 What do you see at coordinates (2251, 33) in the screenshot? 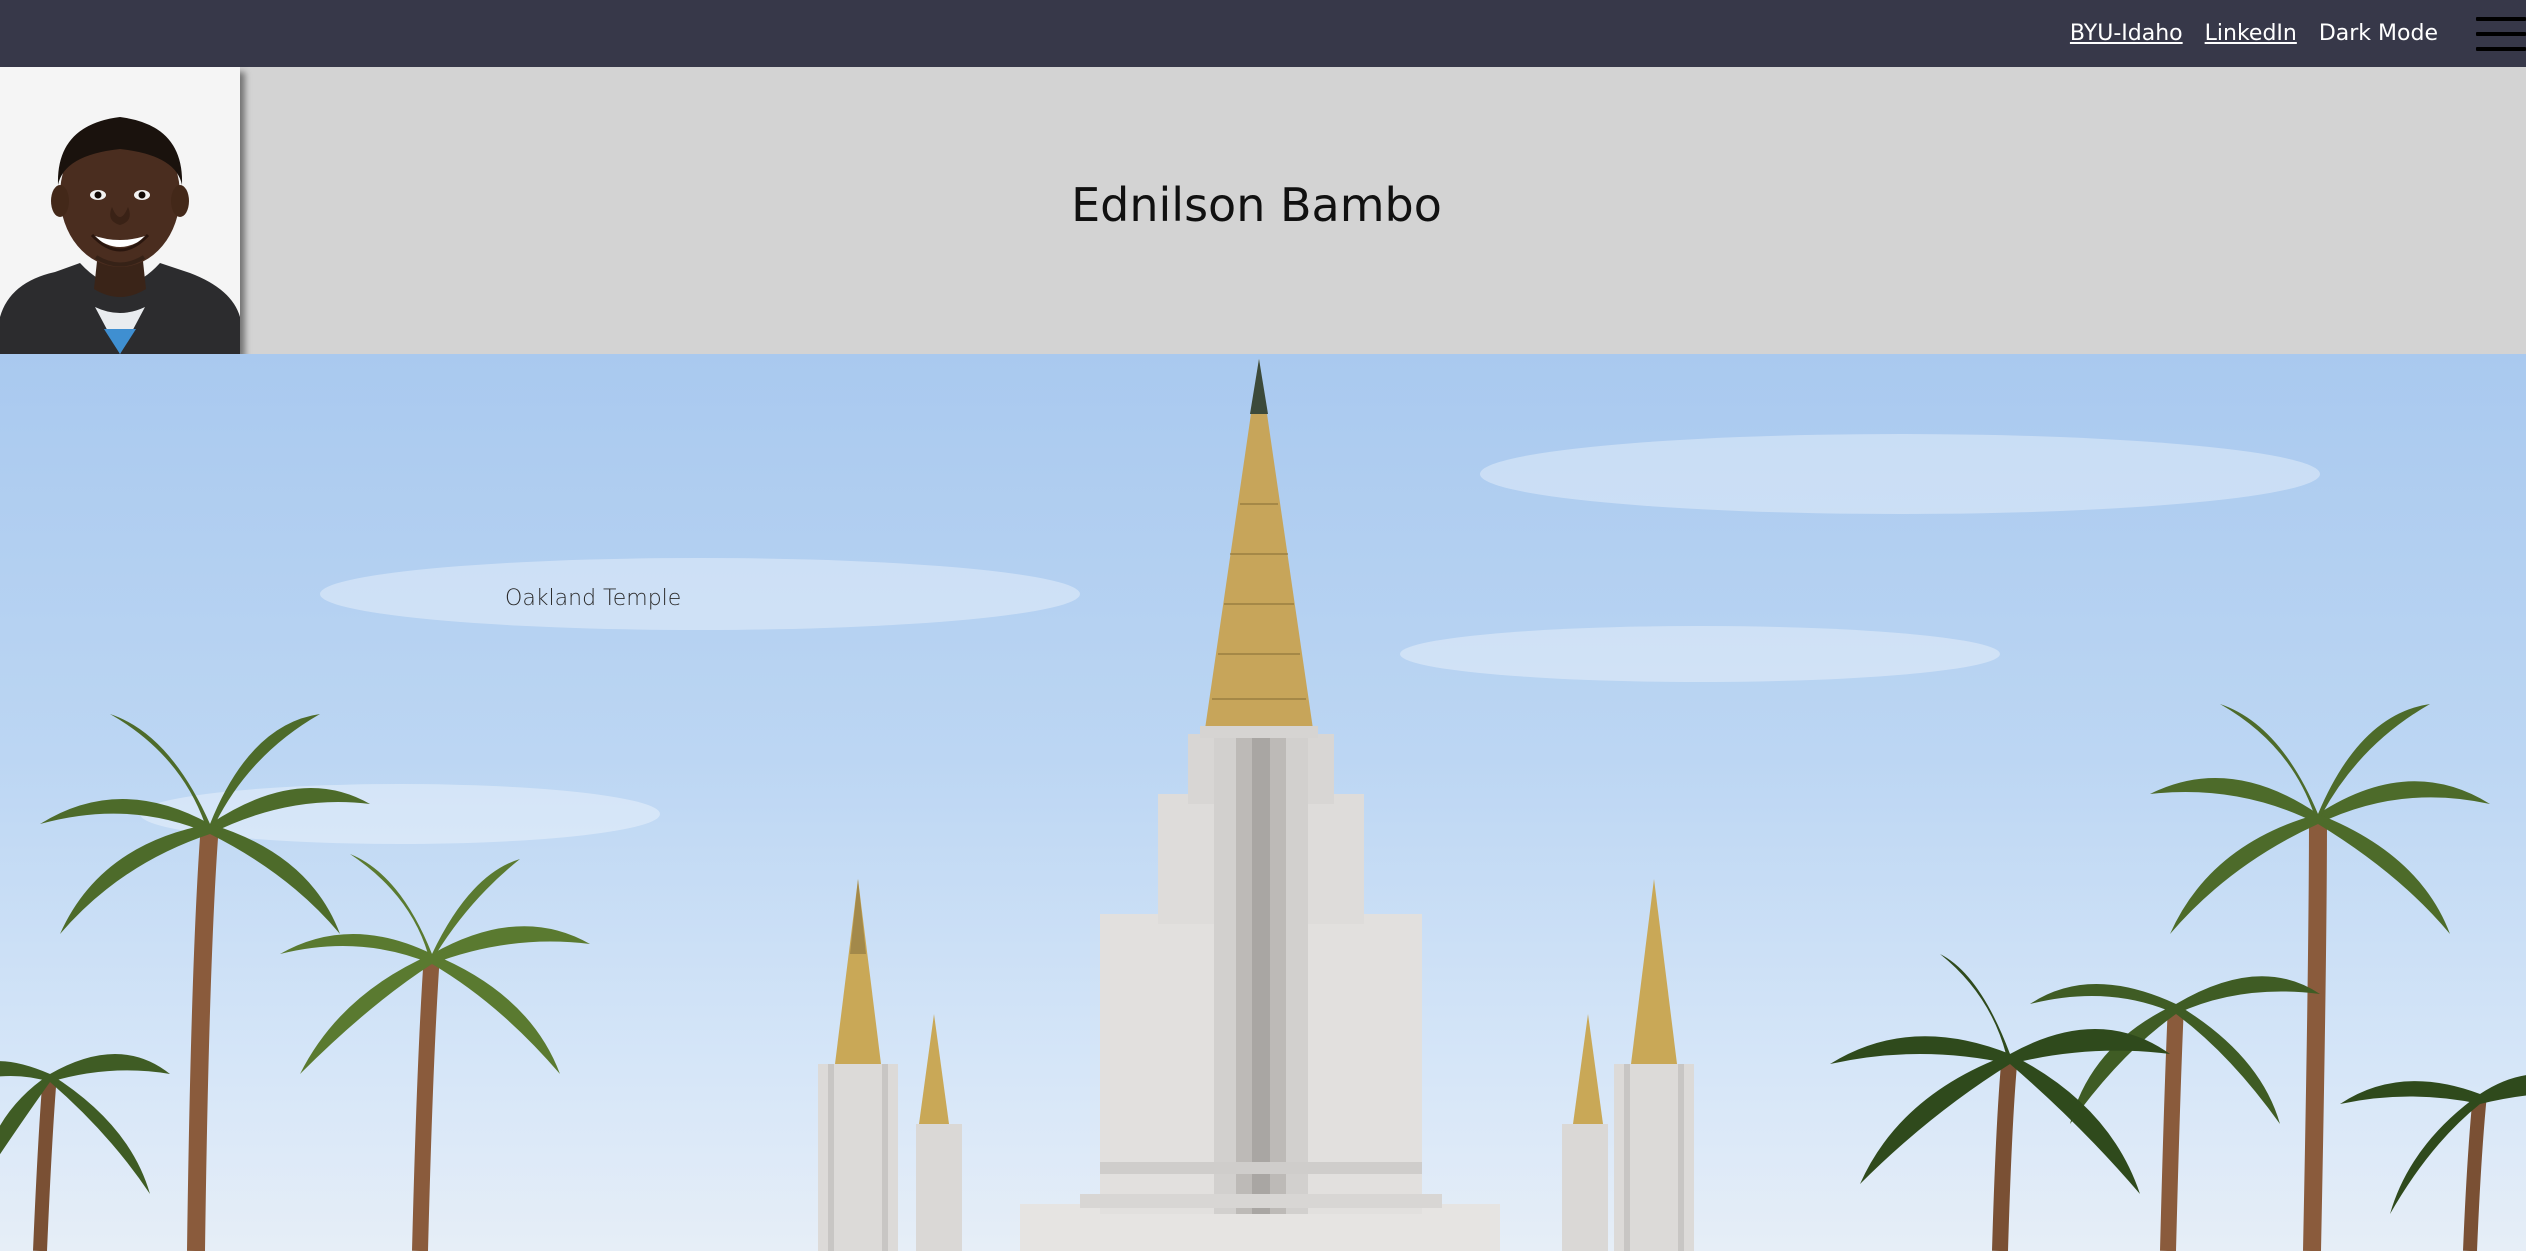
I see `nav-link-linkedin: LinkedIn` at bounding box center [2251, 33].